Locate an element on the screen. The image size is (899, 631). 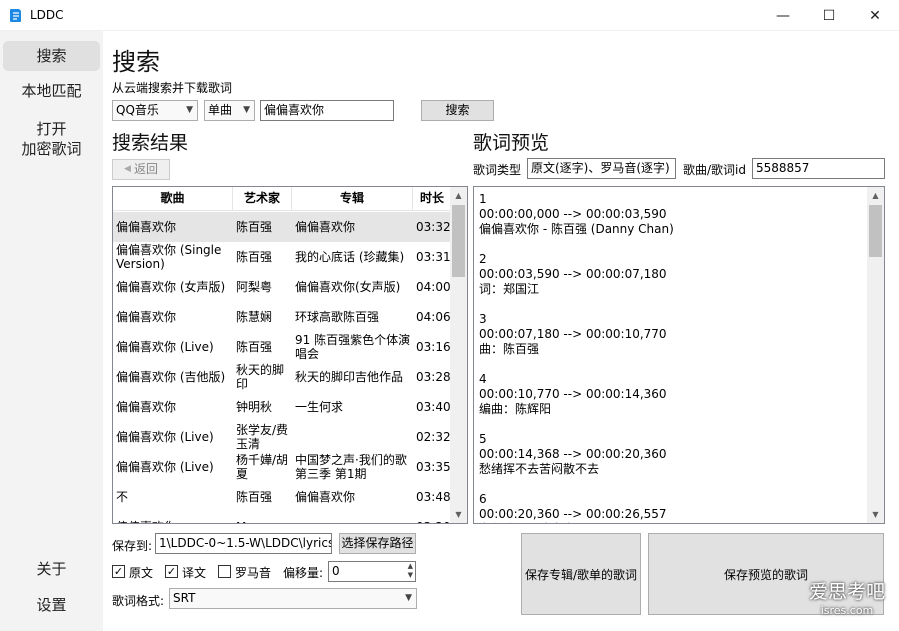
lyric-block: 2 00:00:03,590 --> 00:00:07,180 词：郑国江 is located at coordinates (573, 274).